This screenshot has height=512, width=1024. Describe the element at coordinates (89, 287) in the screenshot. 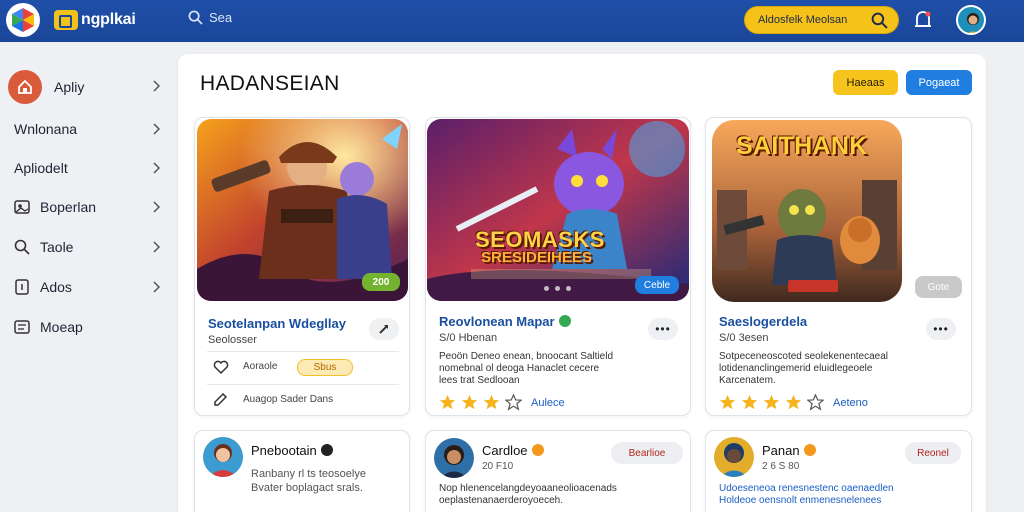

I see `sidebar-item-ados: Ados` at that location.